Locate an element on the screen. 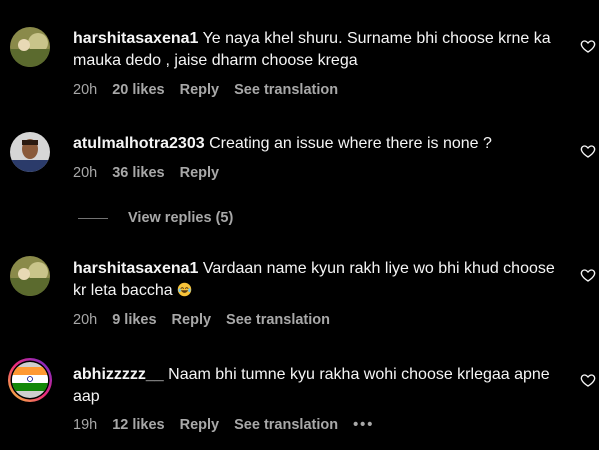 The height and width of the screenshot is (450, 599). comment-meta: 19h 12 likes Reply See translation ••• is located at coordinates (231, 427).